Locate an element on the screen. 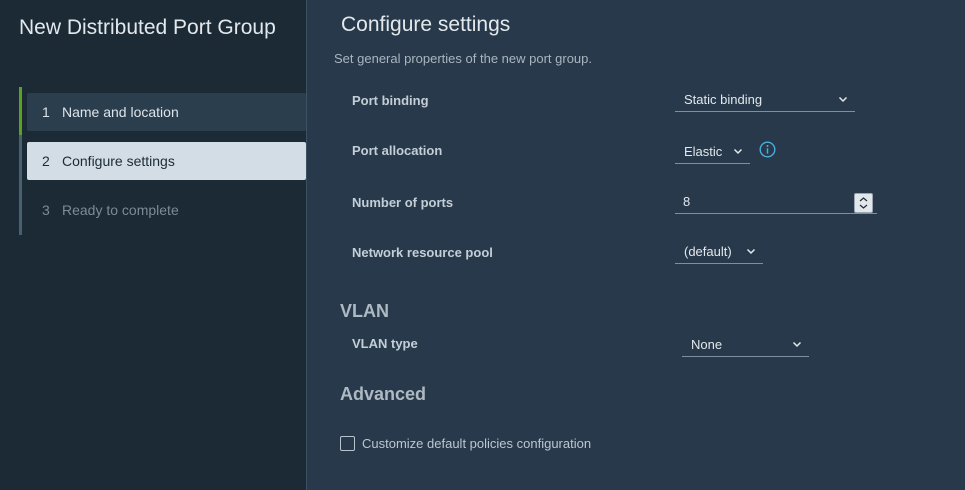  vlan-type-select: None is located at coordinates (745, 345).